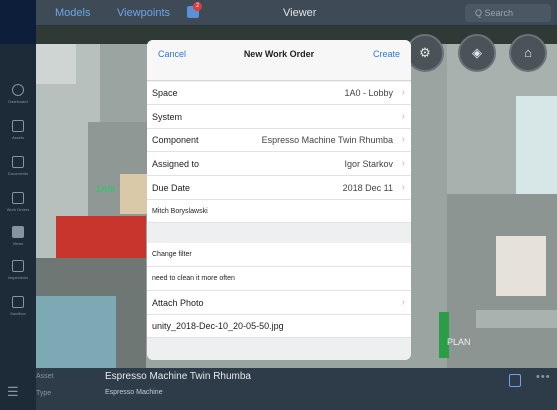  I want to click on section-gap, so click(279, 233).